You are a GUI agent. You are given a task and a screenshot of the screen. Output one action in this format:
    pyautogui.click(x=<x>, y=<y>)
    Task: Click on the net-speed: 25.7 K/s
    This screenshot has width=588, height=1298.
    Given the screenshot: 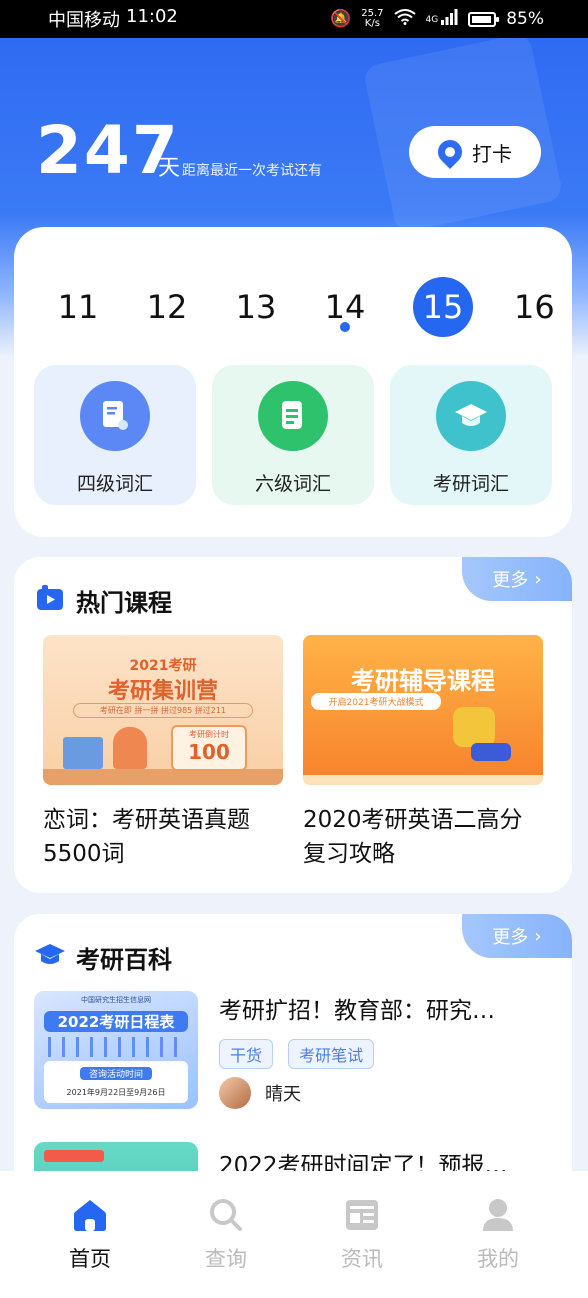 What is the action you would take?
    pyautogui.click(x=372, y=19)
    